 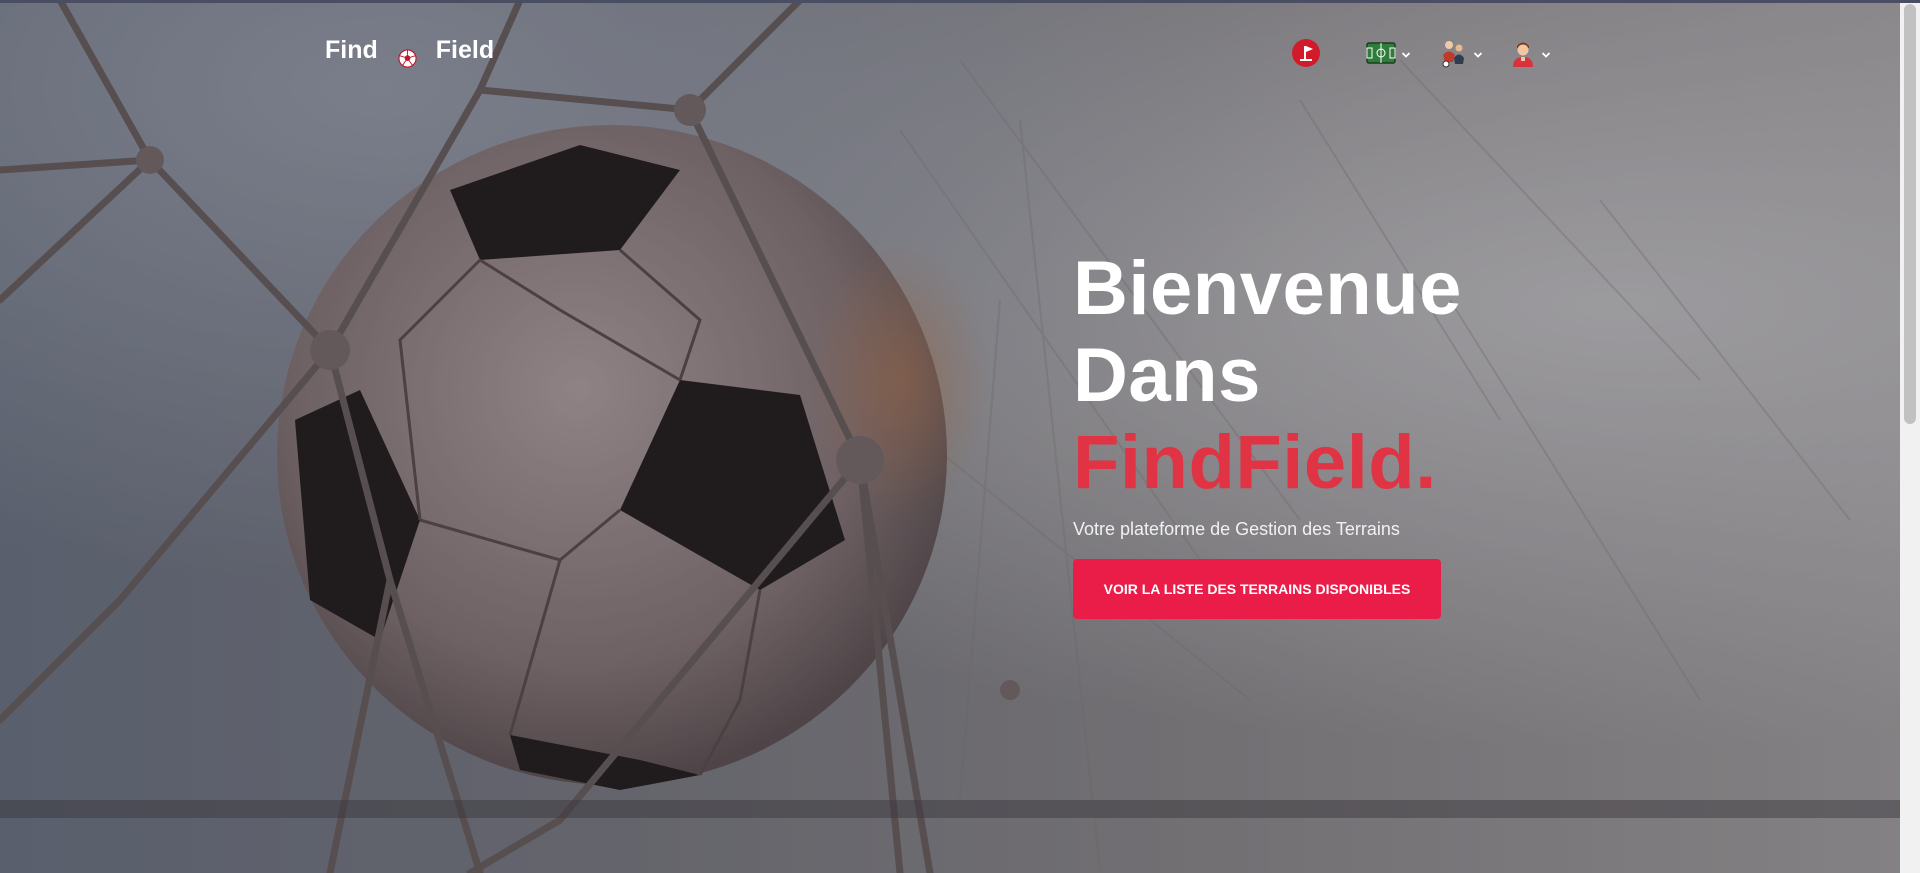 I want to click on brand-word-field: Field, so click(x=465, y=50).